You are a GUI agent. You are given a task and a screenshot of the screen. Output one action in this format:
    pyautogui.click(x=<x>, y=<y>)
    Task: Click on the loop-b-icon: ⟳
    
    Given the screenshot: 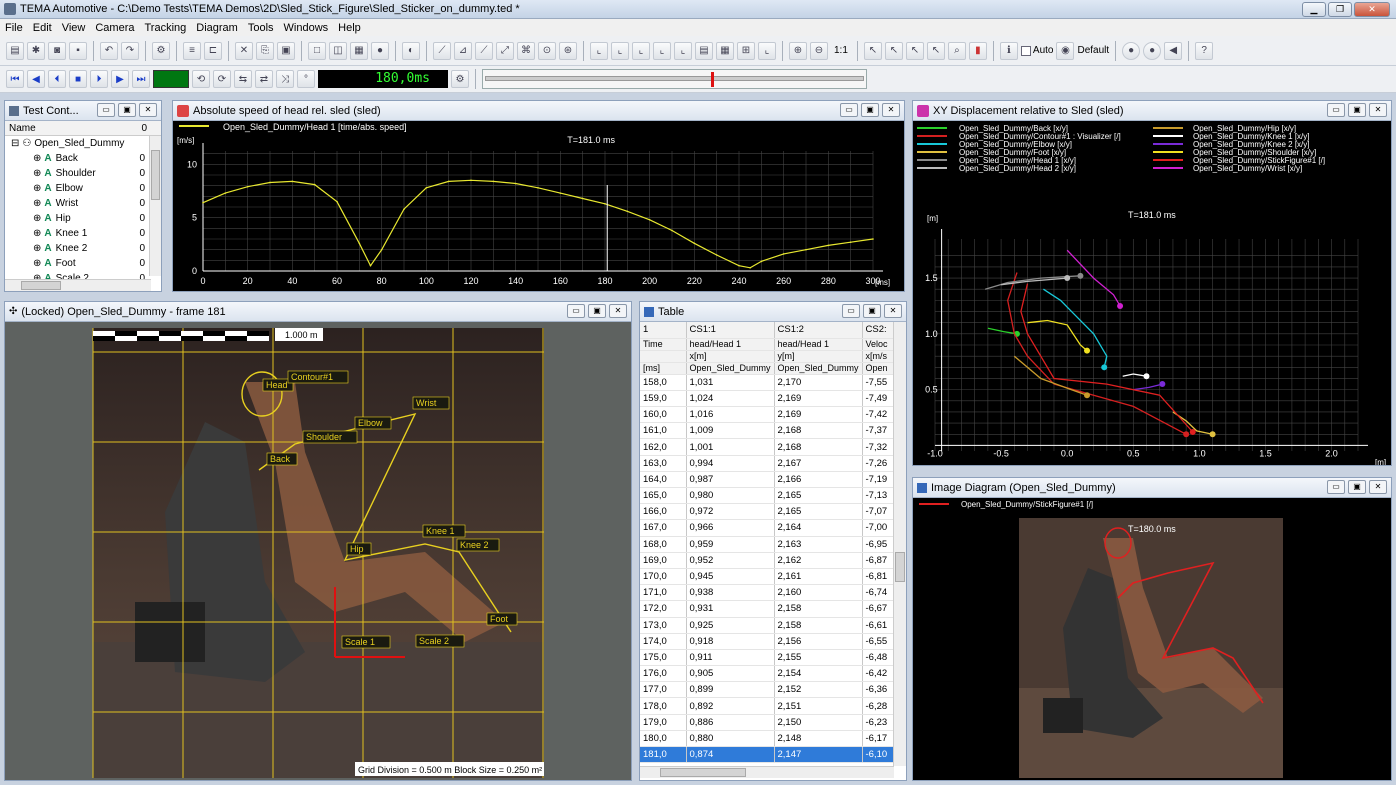 What is the action you would take?
    pyautogui.click(x=222, y=79)
    